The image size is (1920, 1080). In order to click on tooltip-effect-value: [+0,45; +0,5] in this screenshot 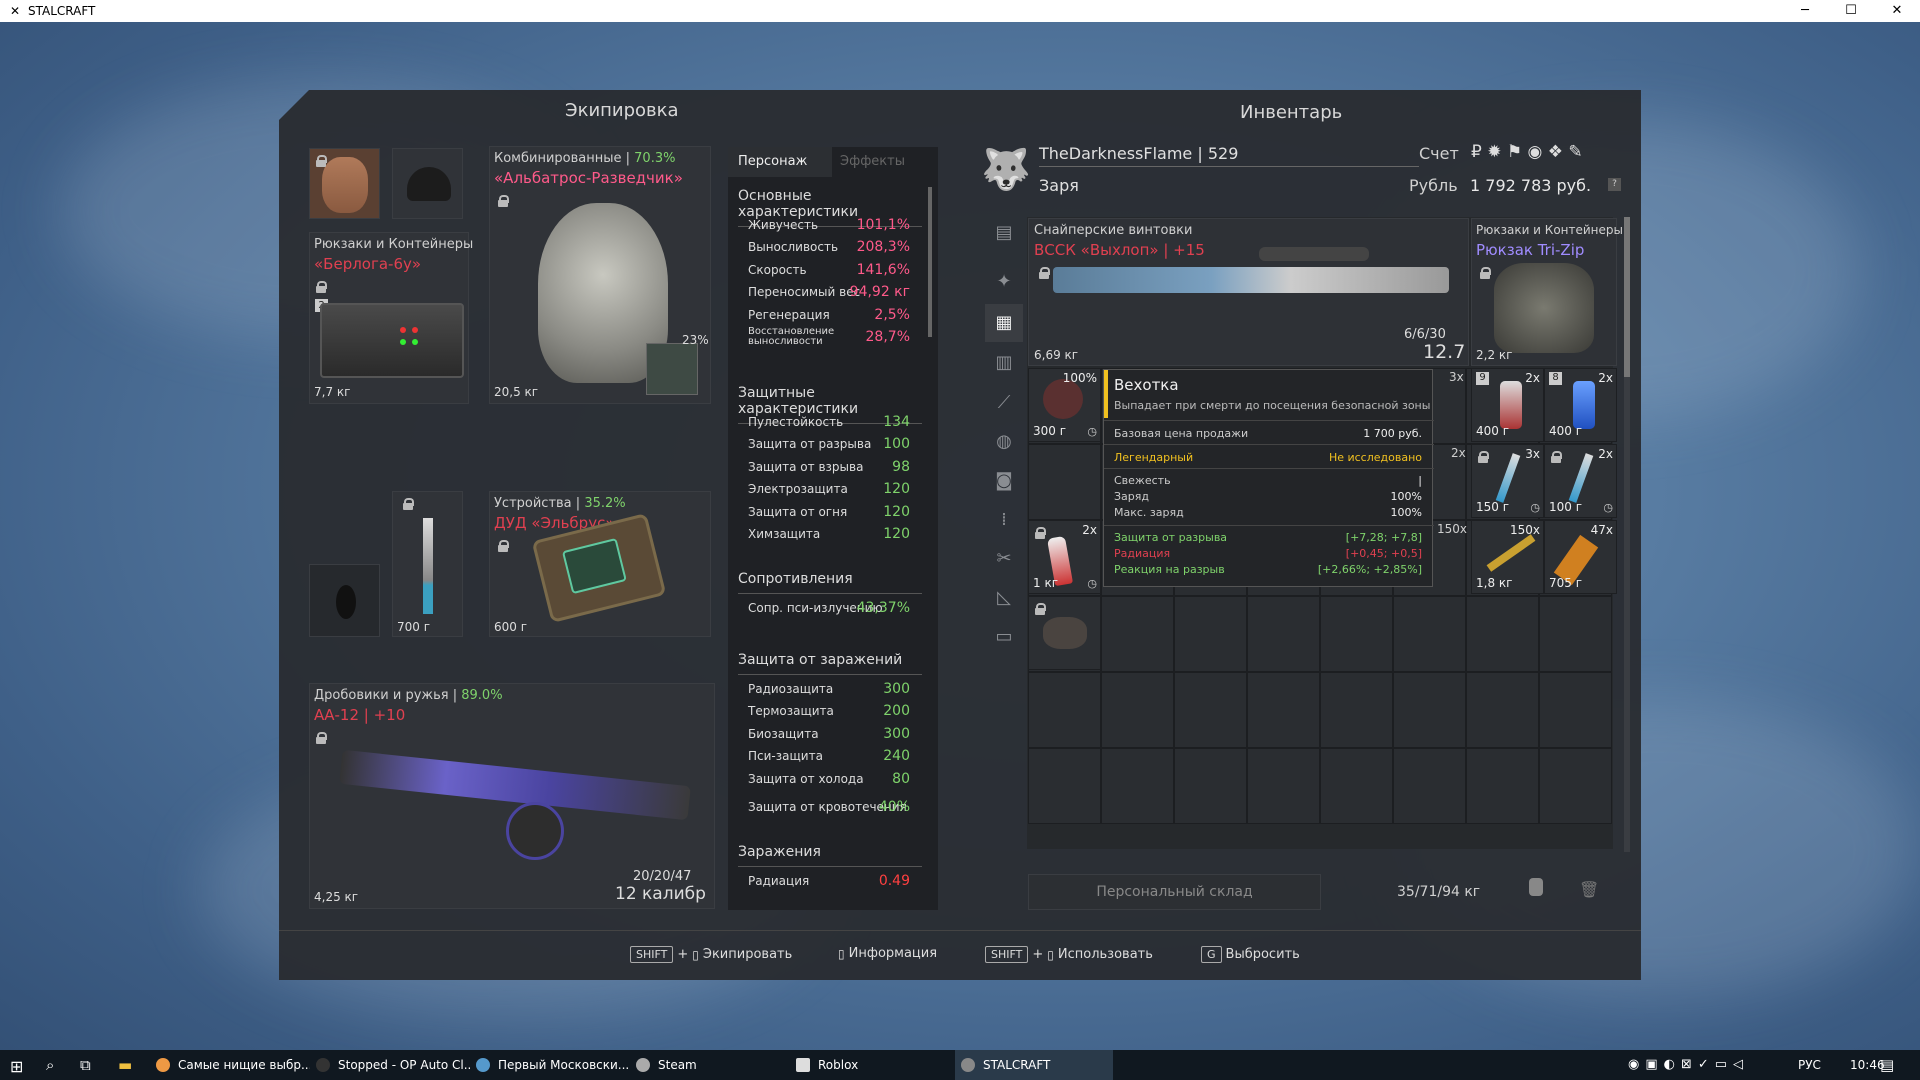, I will do `click(1383, 553)`.